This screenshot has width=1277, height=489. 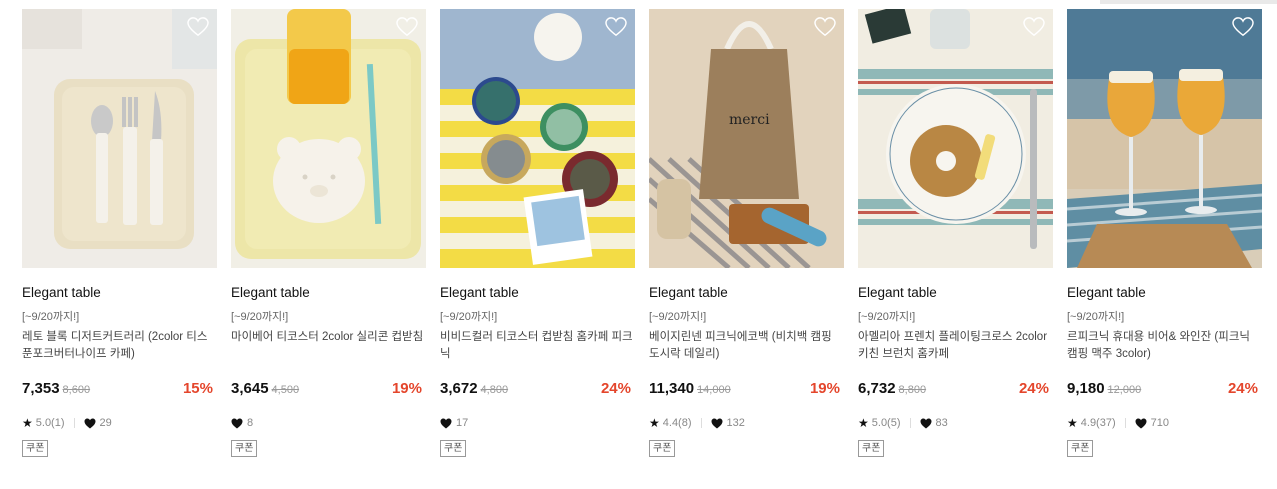 I want to click on product-name: 르피크닉 휴대용 비어& 와인잔 (피크닉 캠핑 맥주 3color), so click(x=1164, y=346).